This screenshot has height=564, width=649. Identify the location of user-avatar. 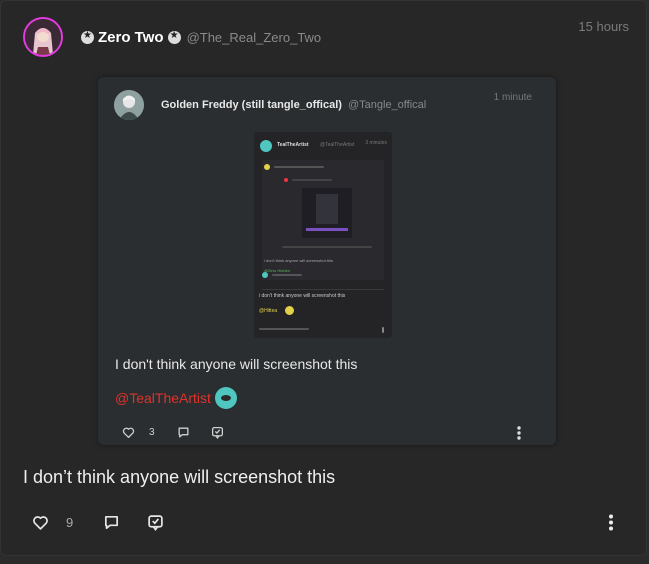
(43, 37).